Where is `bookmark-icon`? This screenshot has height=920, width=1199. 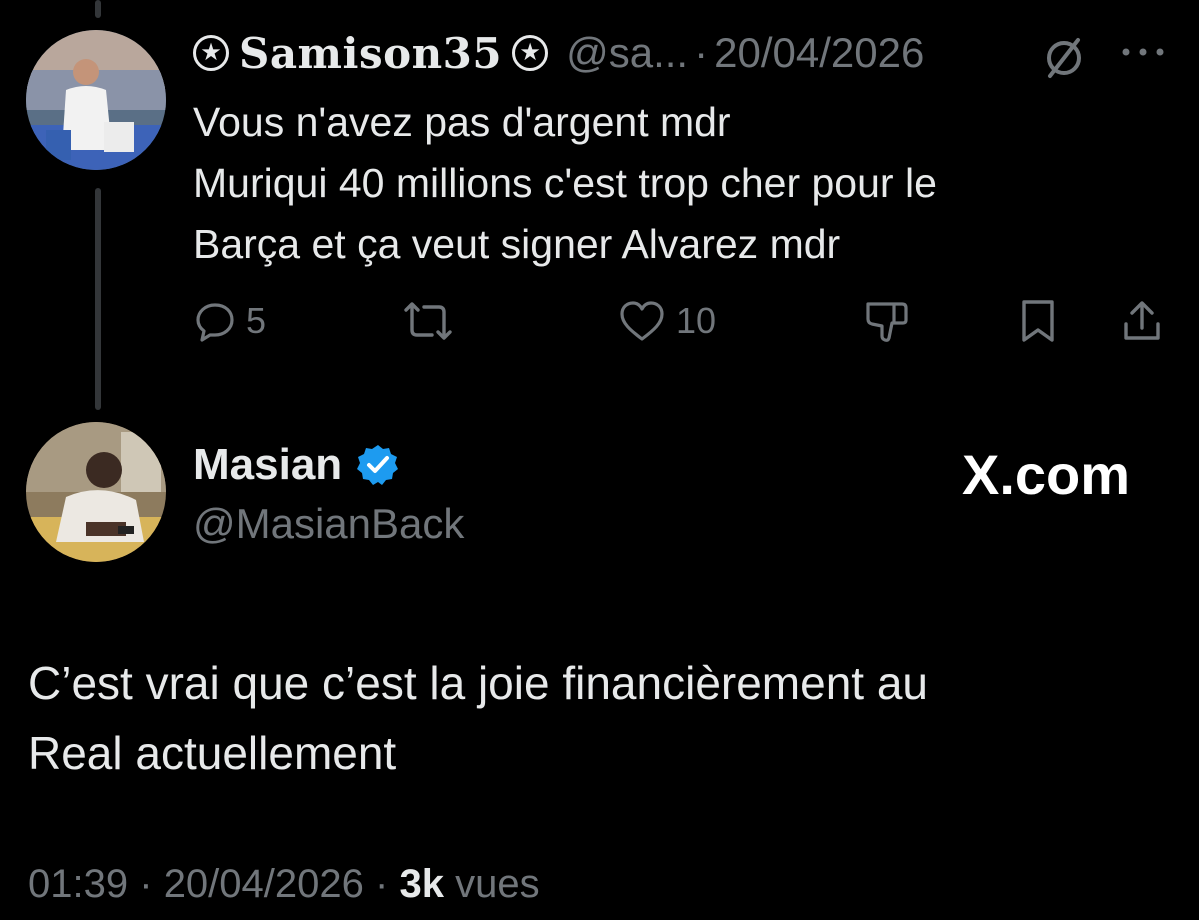
bookmark-icon is located at coordinates (1038, 321).